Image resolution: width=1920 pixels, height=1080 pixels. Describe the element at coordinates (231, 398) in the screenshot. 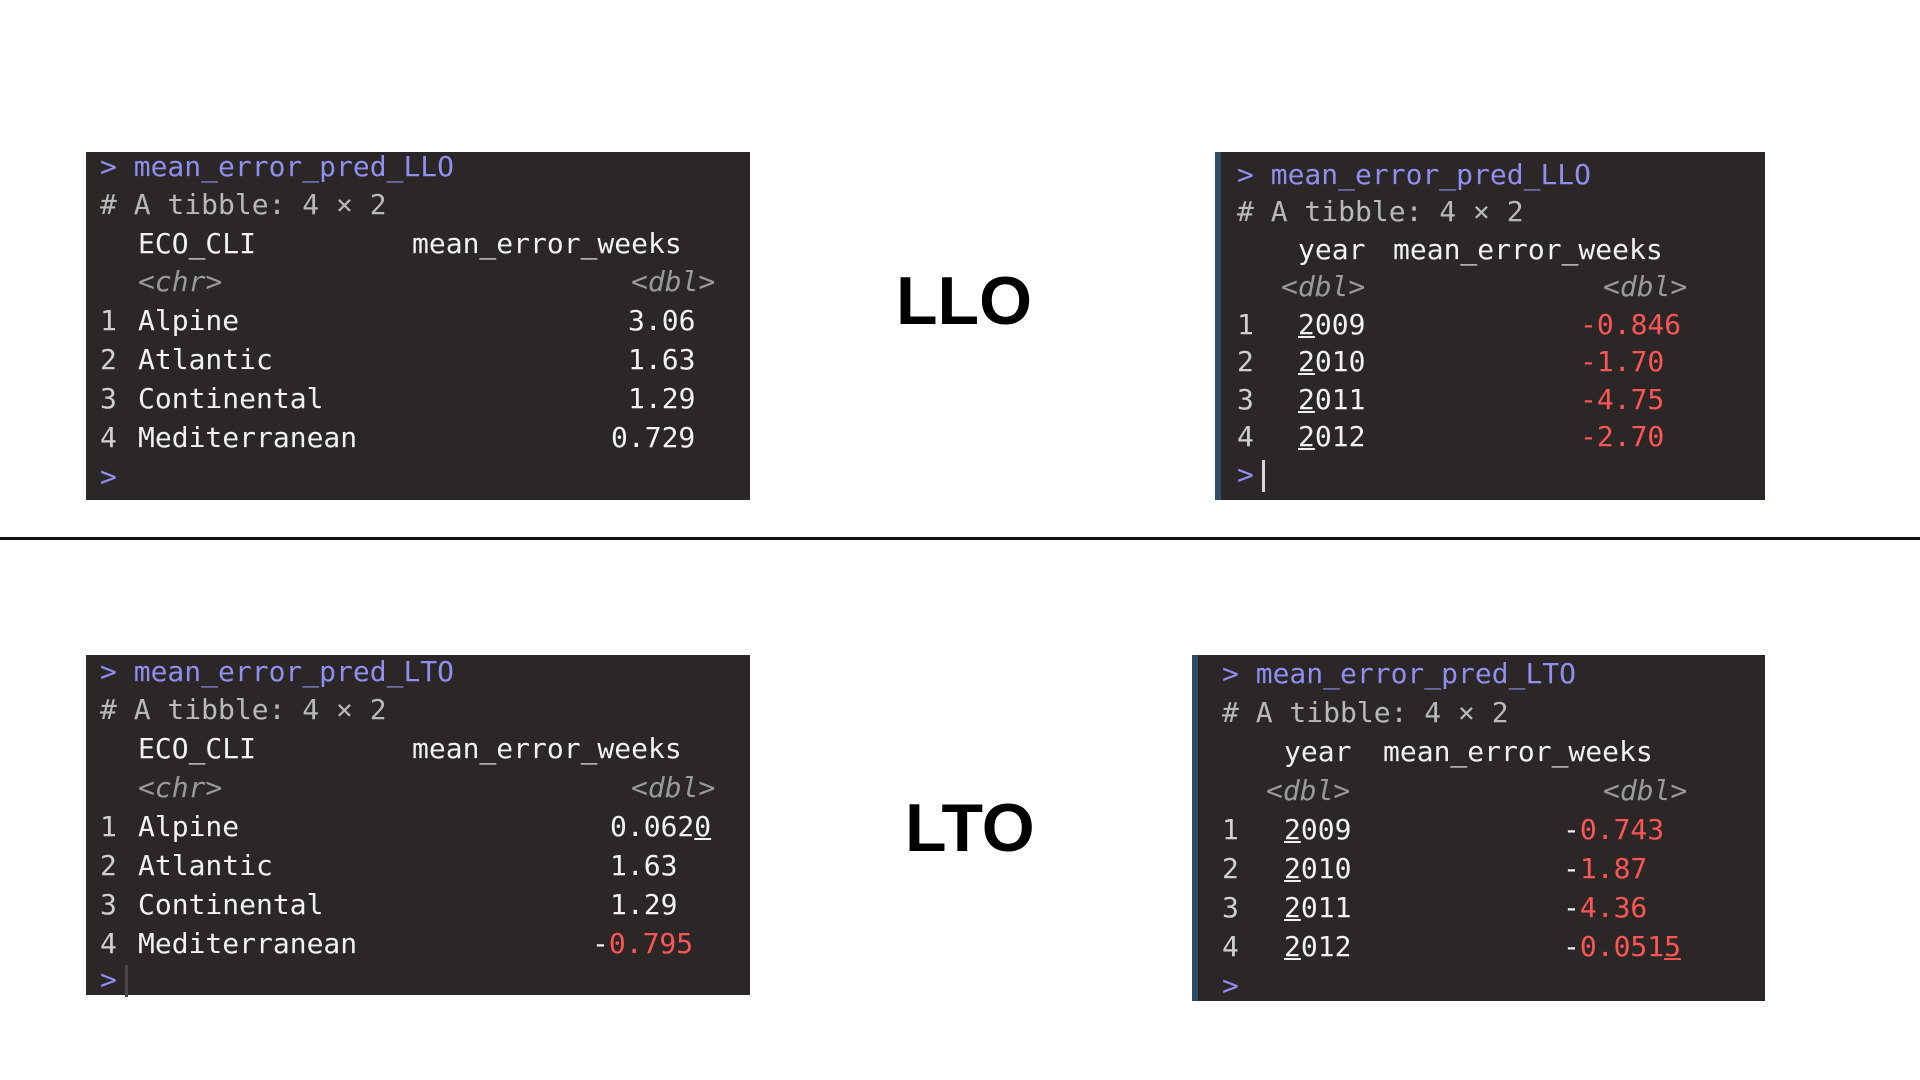

I see `row-key: Continental` at that location.